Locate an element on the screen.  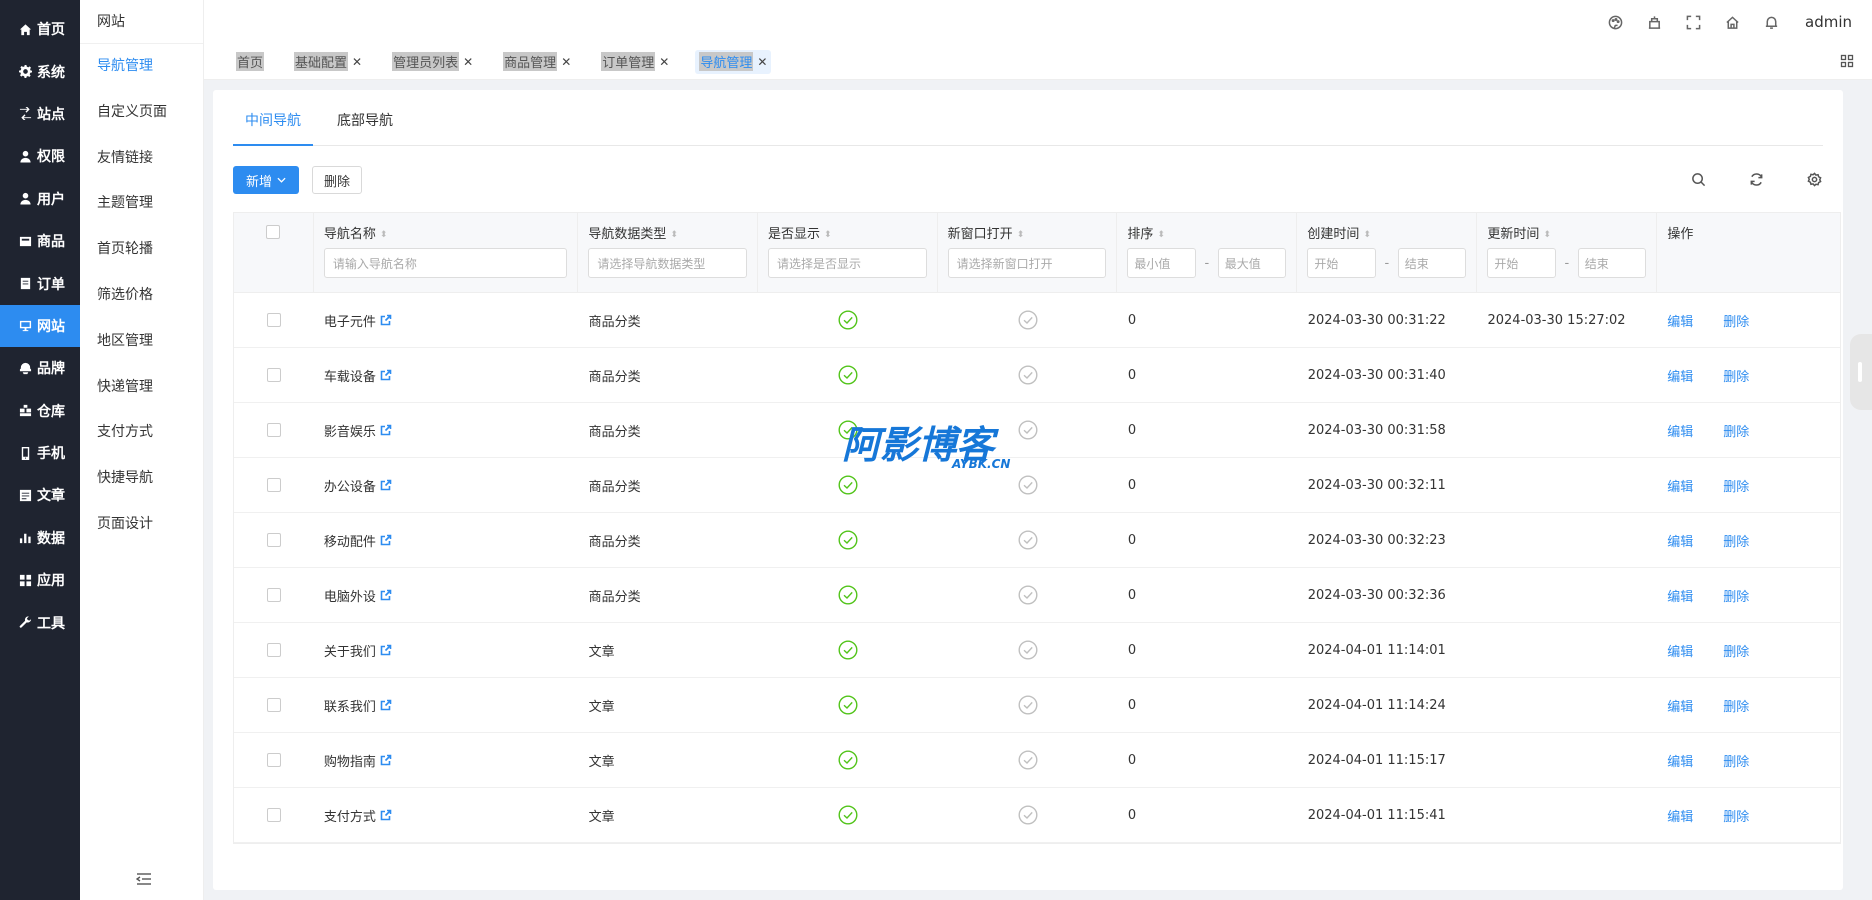
submenu-item-0: 导航管理 is located at coordinates (141, 67).